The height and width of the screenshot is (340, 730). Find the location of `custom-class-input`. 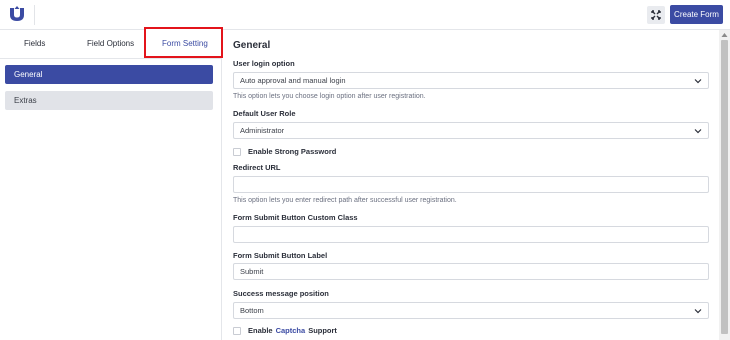

custom-class-input is located at coordinates (471, 234).